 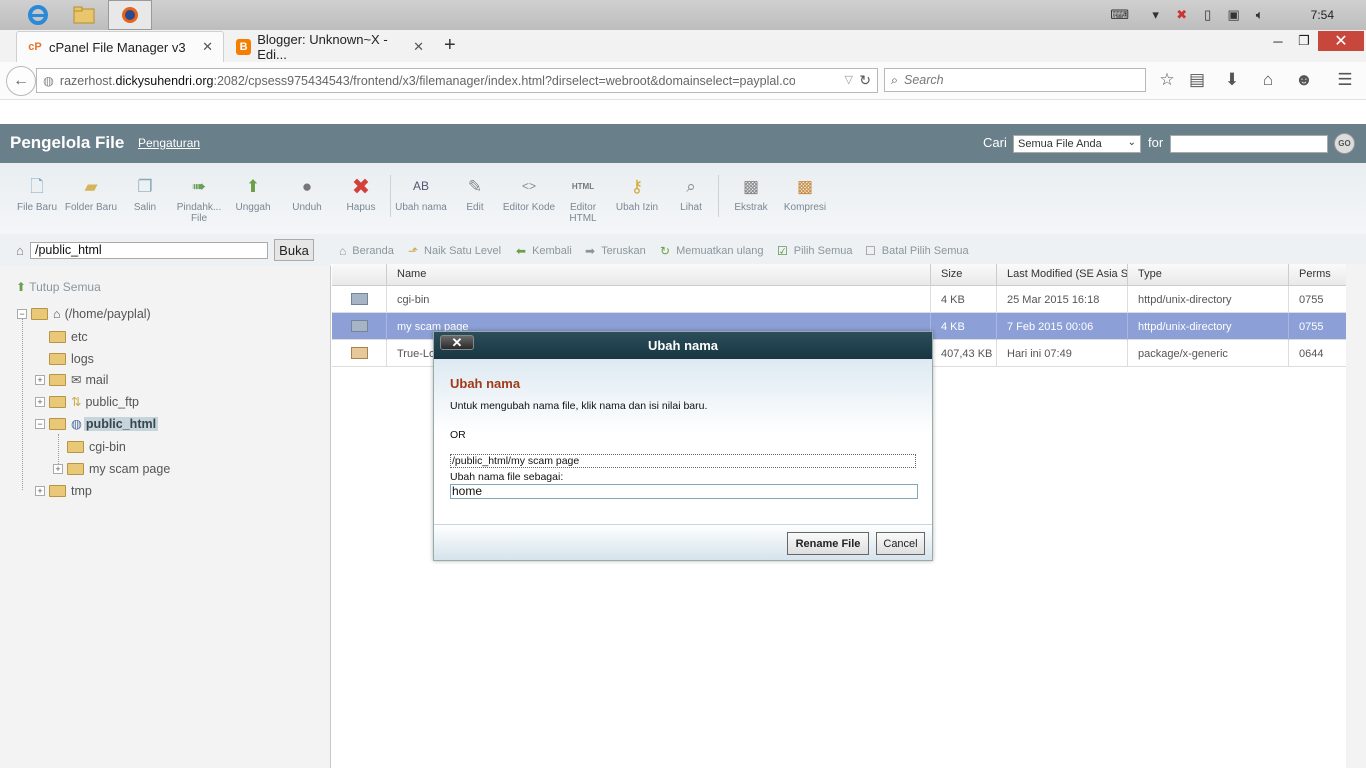 I want to click on go-to-path-button: Buka, so click(x=294, y=250).